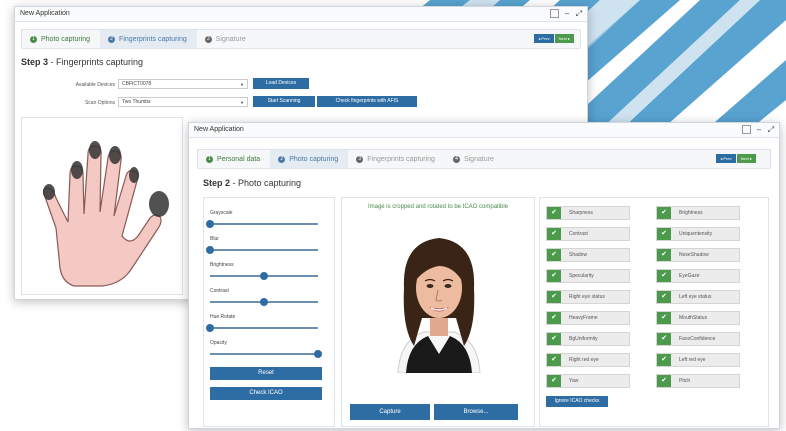 This screenshot has width=786, height=431. I want to click on check-icao-button: Check ICAO, so click(266, 393).